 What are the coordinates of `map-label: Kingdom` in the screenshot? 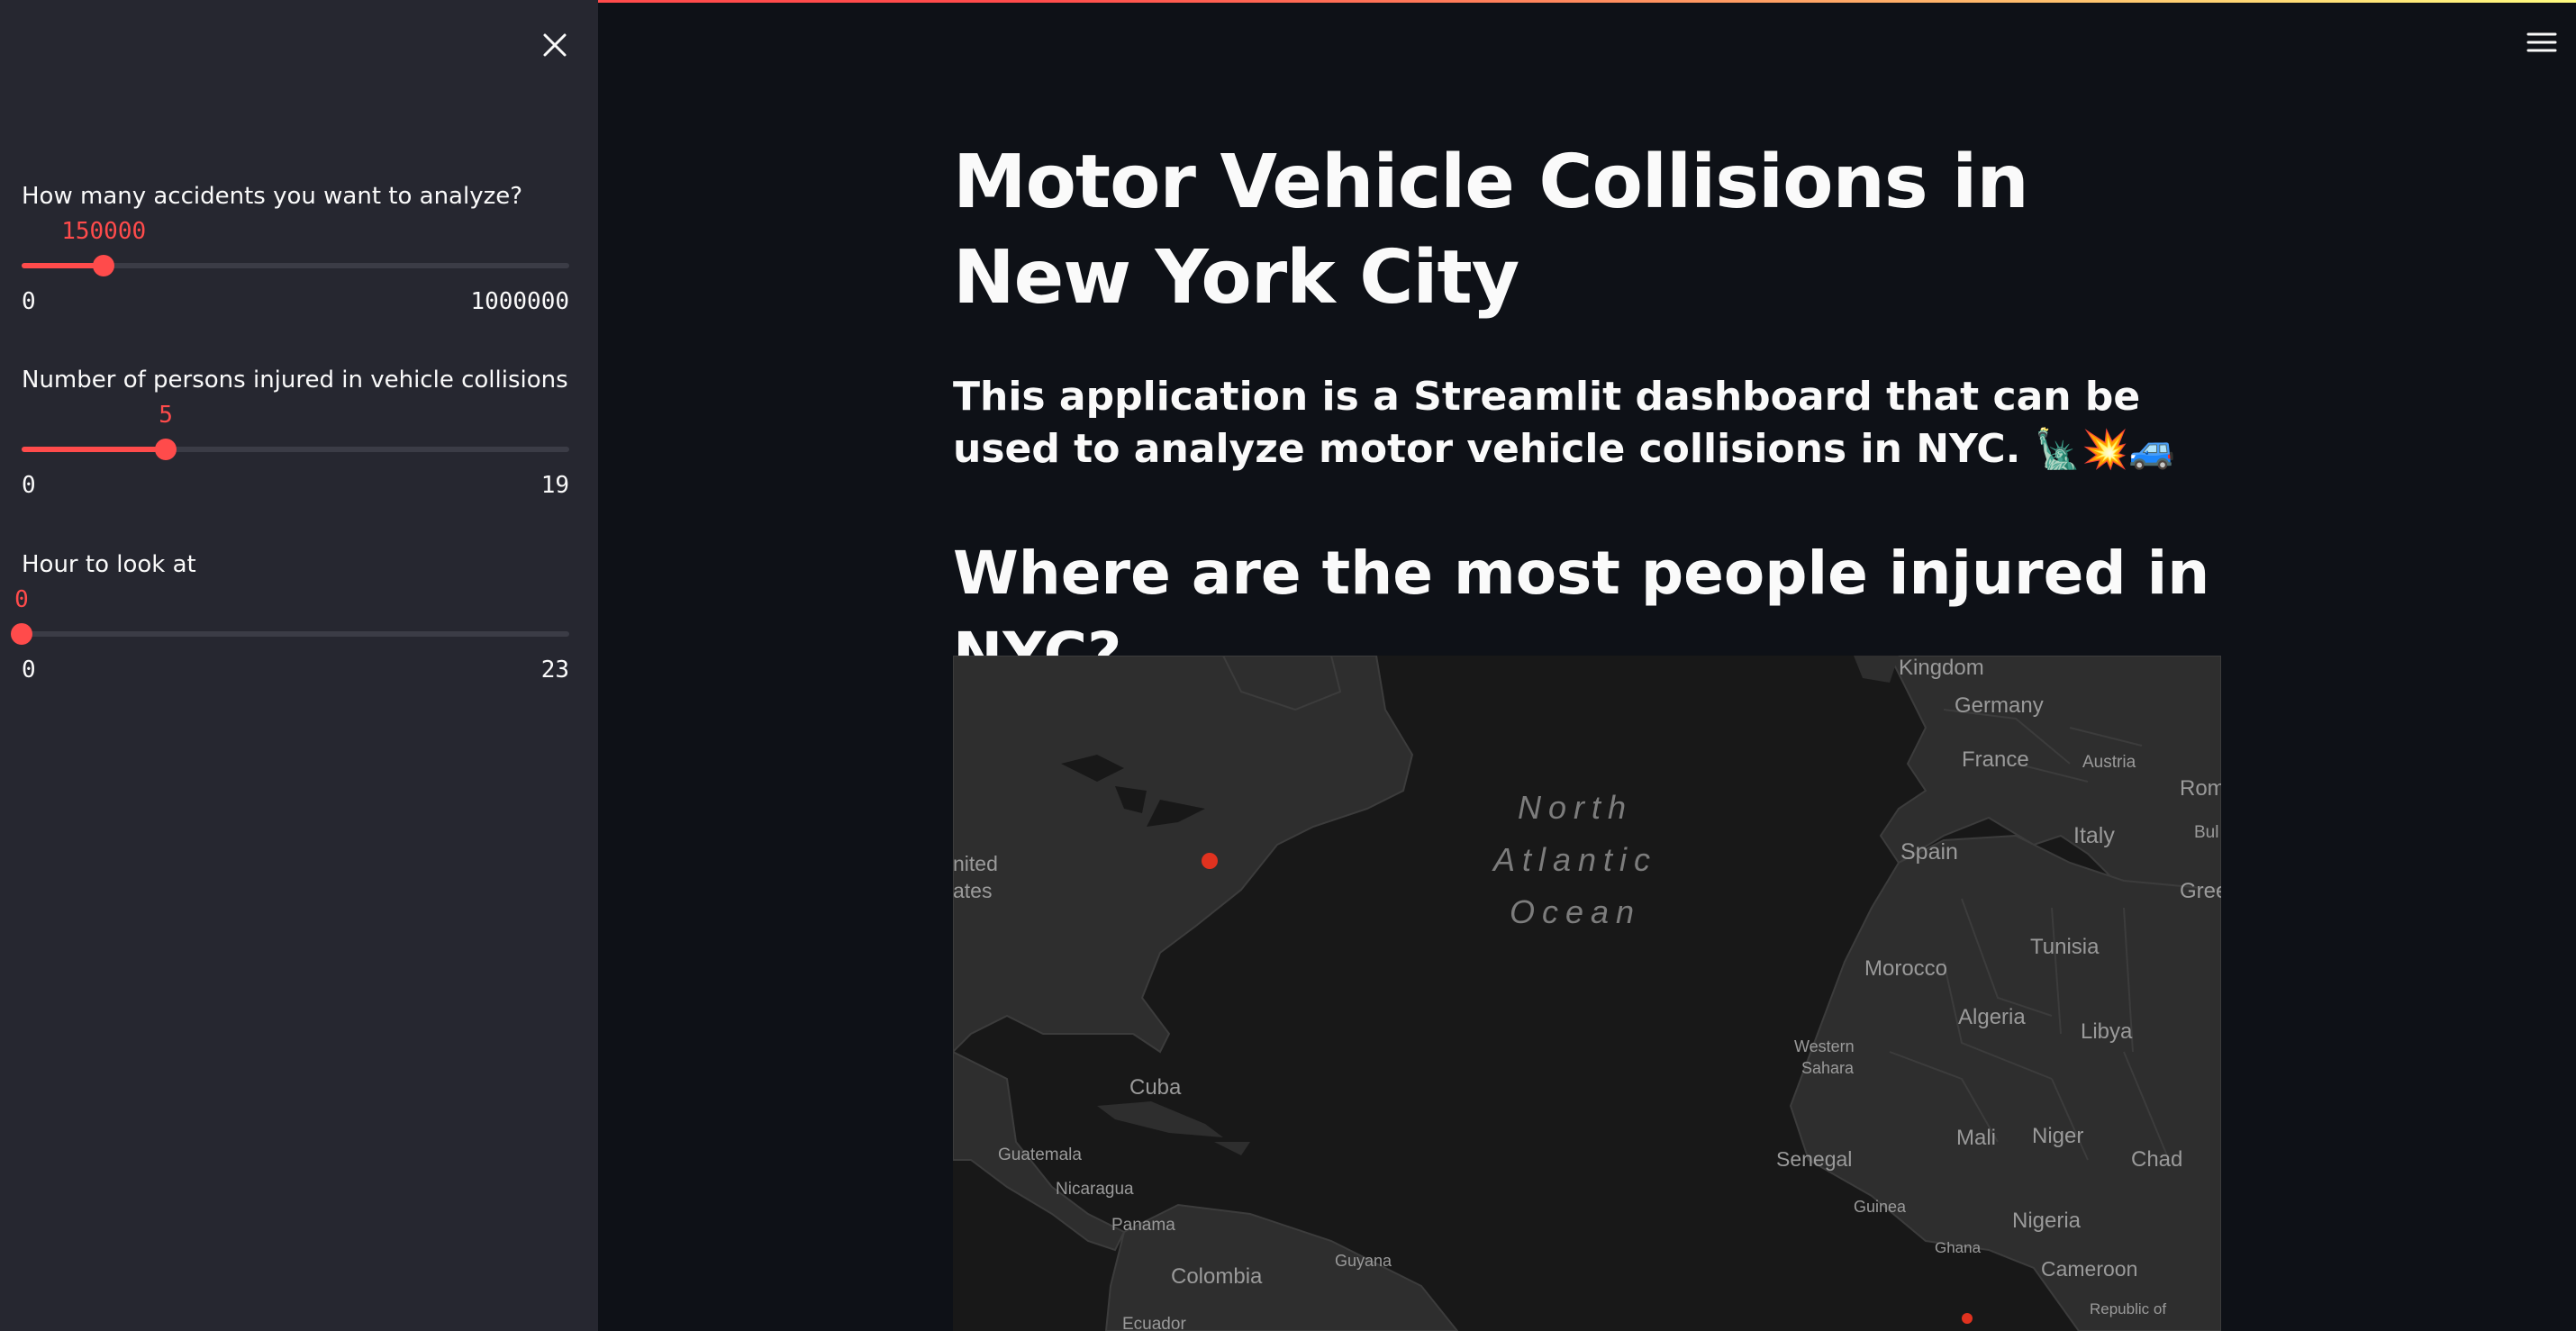 It's located at (1941, 668).